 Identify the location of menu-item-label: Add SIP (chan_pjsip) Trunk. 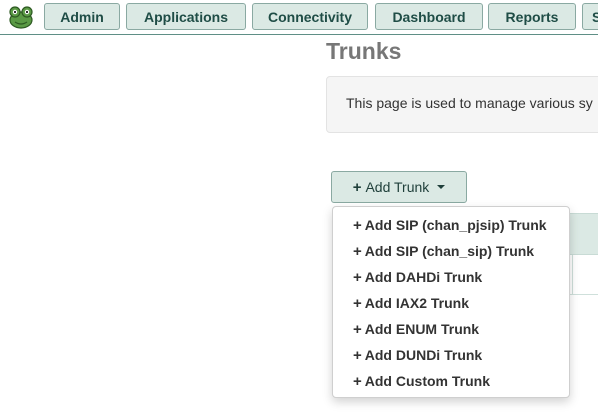
(455, 225).